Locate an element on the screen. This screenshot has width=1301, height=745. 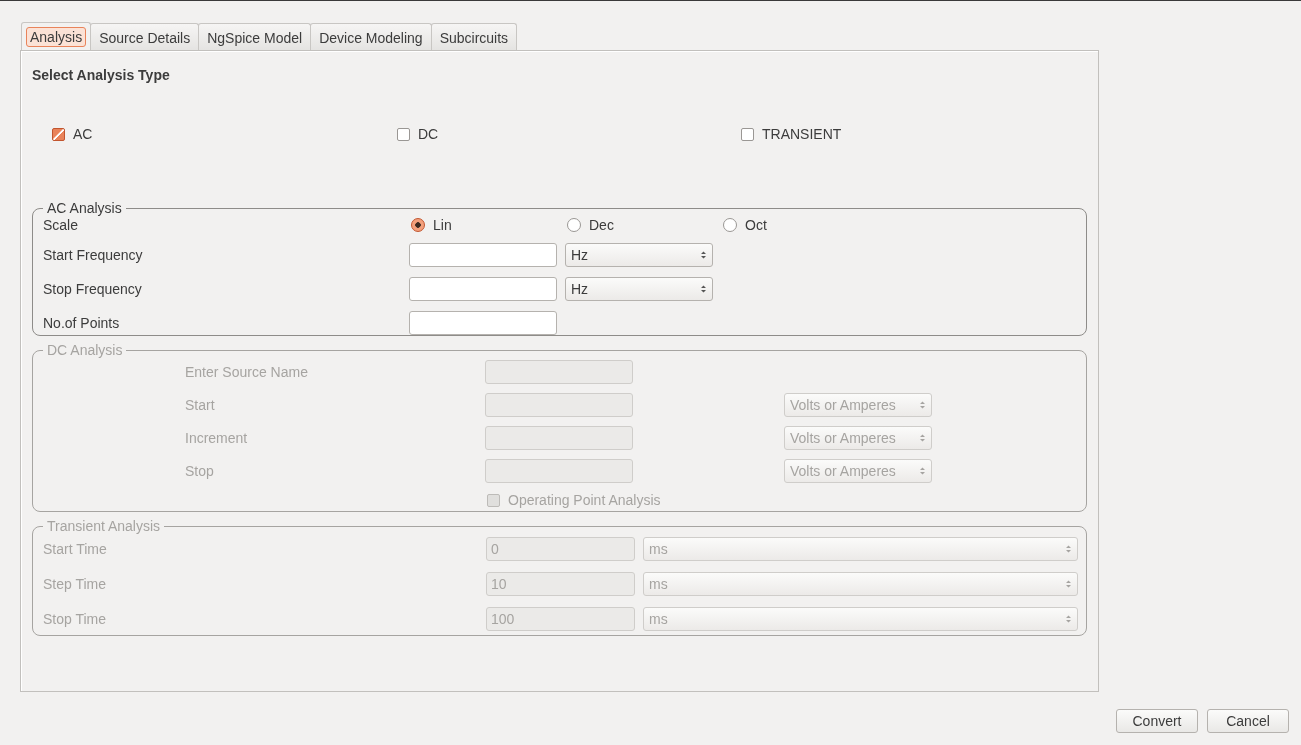
tab: Analysis is located at coordinates (56, 37).